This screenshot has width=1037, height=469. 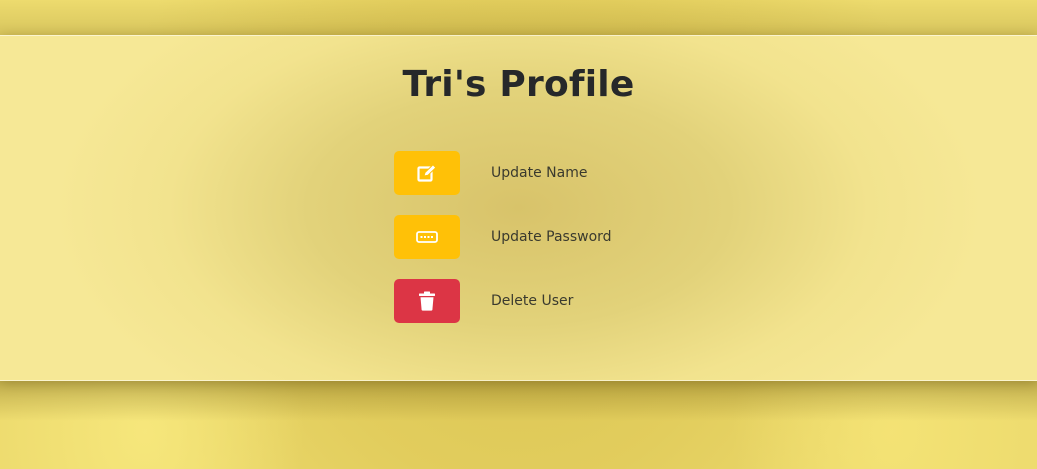 I want to click on action-row-update-name: Update Name, so click(x=490, y=173).